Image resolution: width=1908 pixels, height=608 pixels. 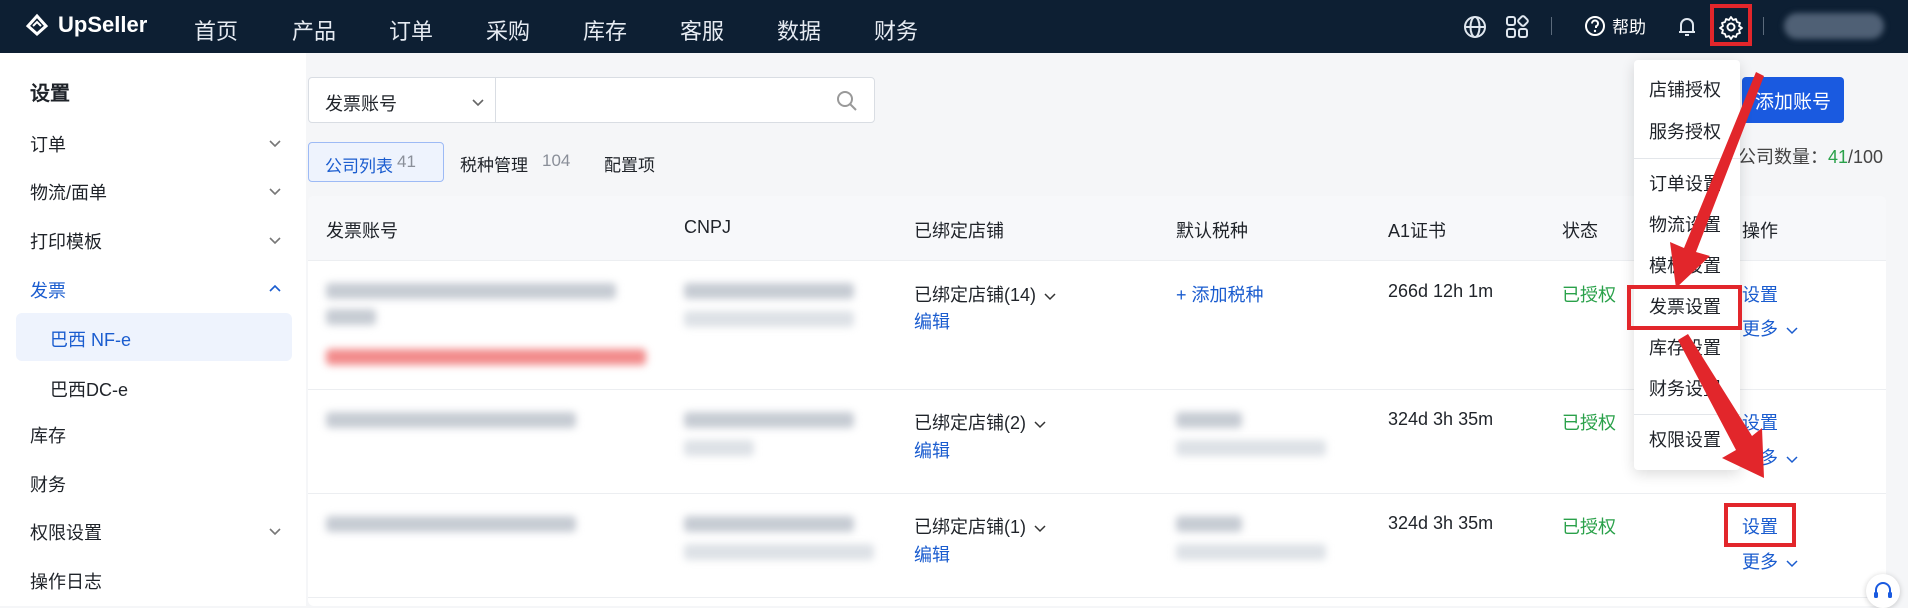 I want to click on sidebar-subitem-brazil-dce: 巴西DC-e, so click(x=154, y=387).